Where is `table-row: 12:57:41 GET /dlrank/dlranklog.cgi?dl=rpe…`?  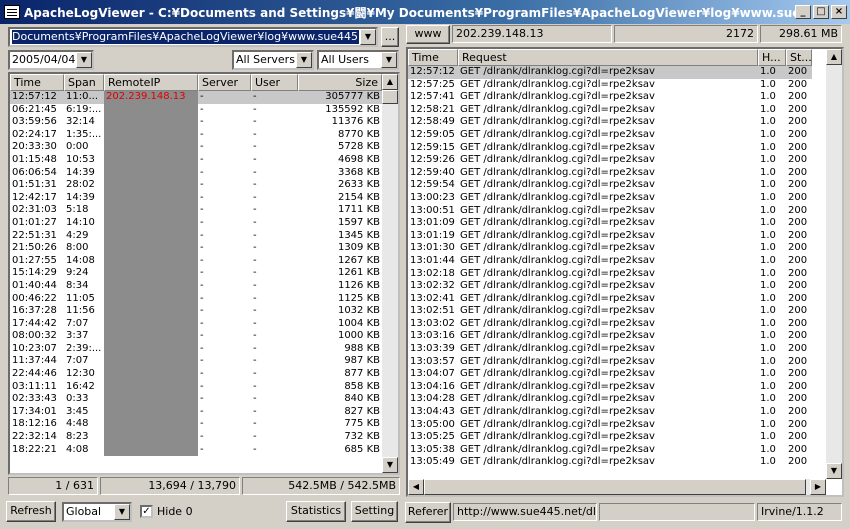 table-row: 12:57:41 GET /dlrank/dlranklog.cgi?dl=rpe… is located at coordinates (610, 97).